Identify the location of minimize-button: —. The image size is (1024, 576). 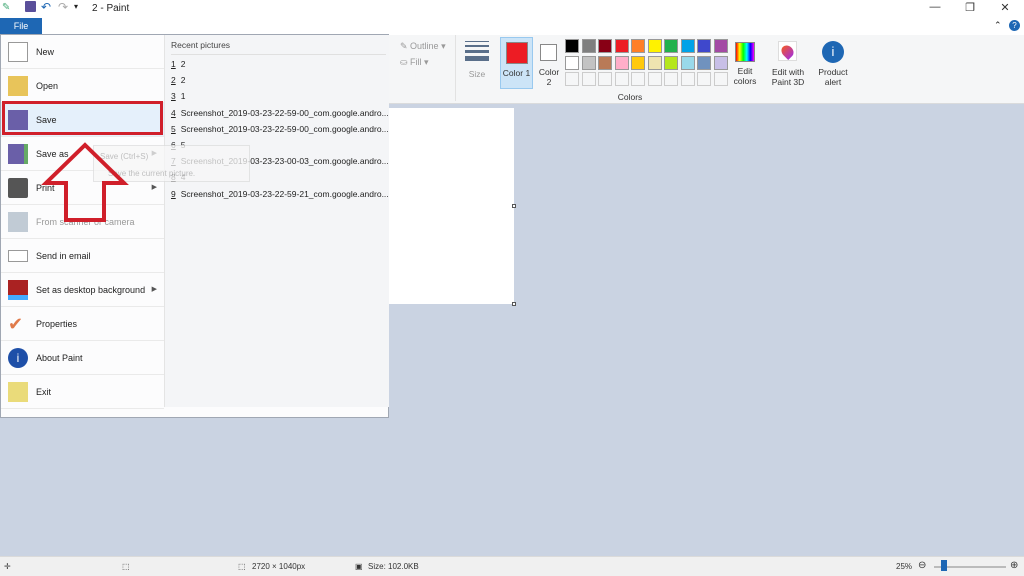
(935, 8).